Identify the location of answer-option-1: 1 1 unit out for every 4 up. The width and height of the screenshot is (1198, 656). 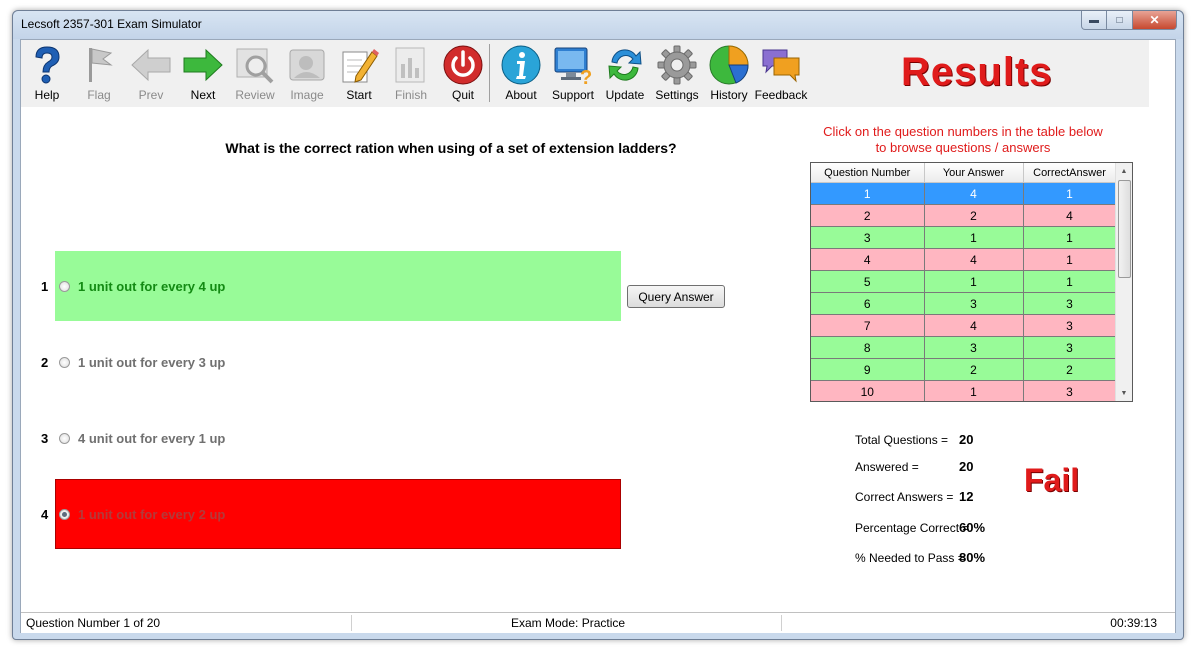
(331, 286).